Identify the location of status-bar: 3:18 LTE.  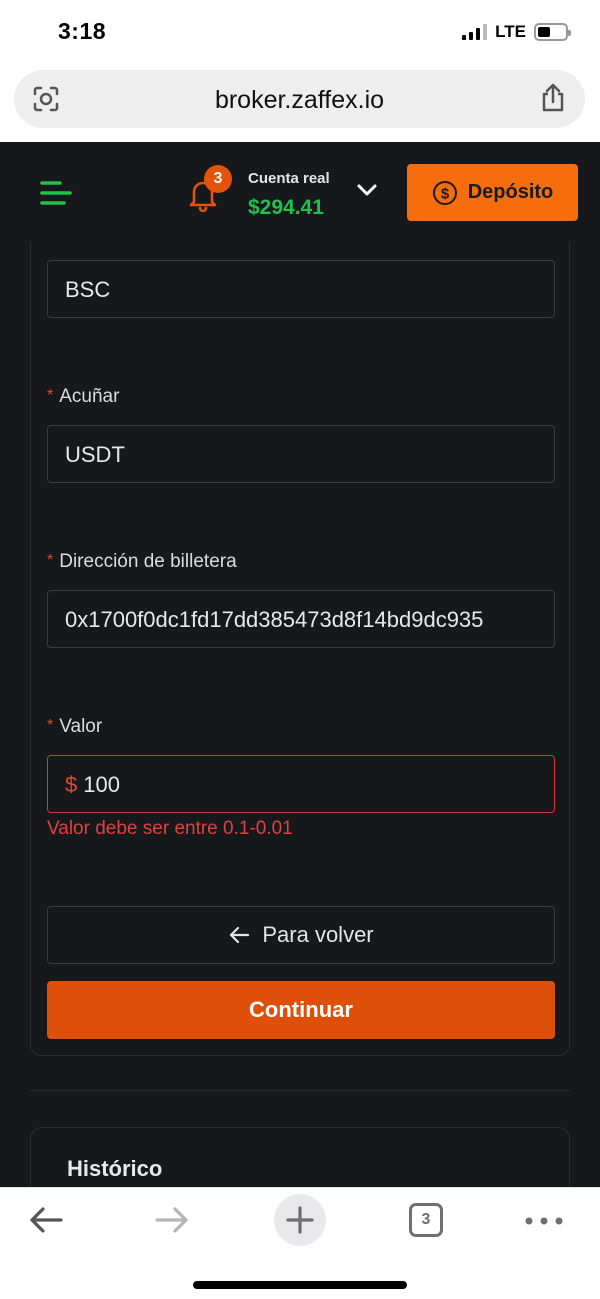
(300, 33).